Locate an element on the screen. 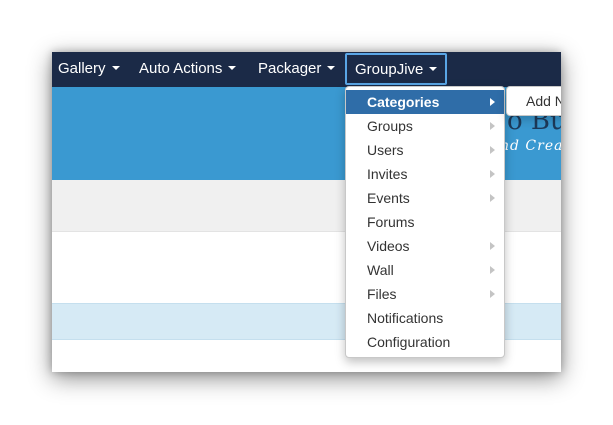 The height and width of the screenshot is (425, 613). menu-item-label: Invites is located at coordinates (387, 174).